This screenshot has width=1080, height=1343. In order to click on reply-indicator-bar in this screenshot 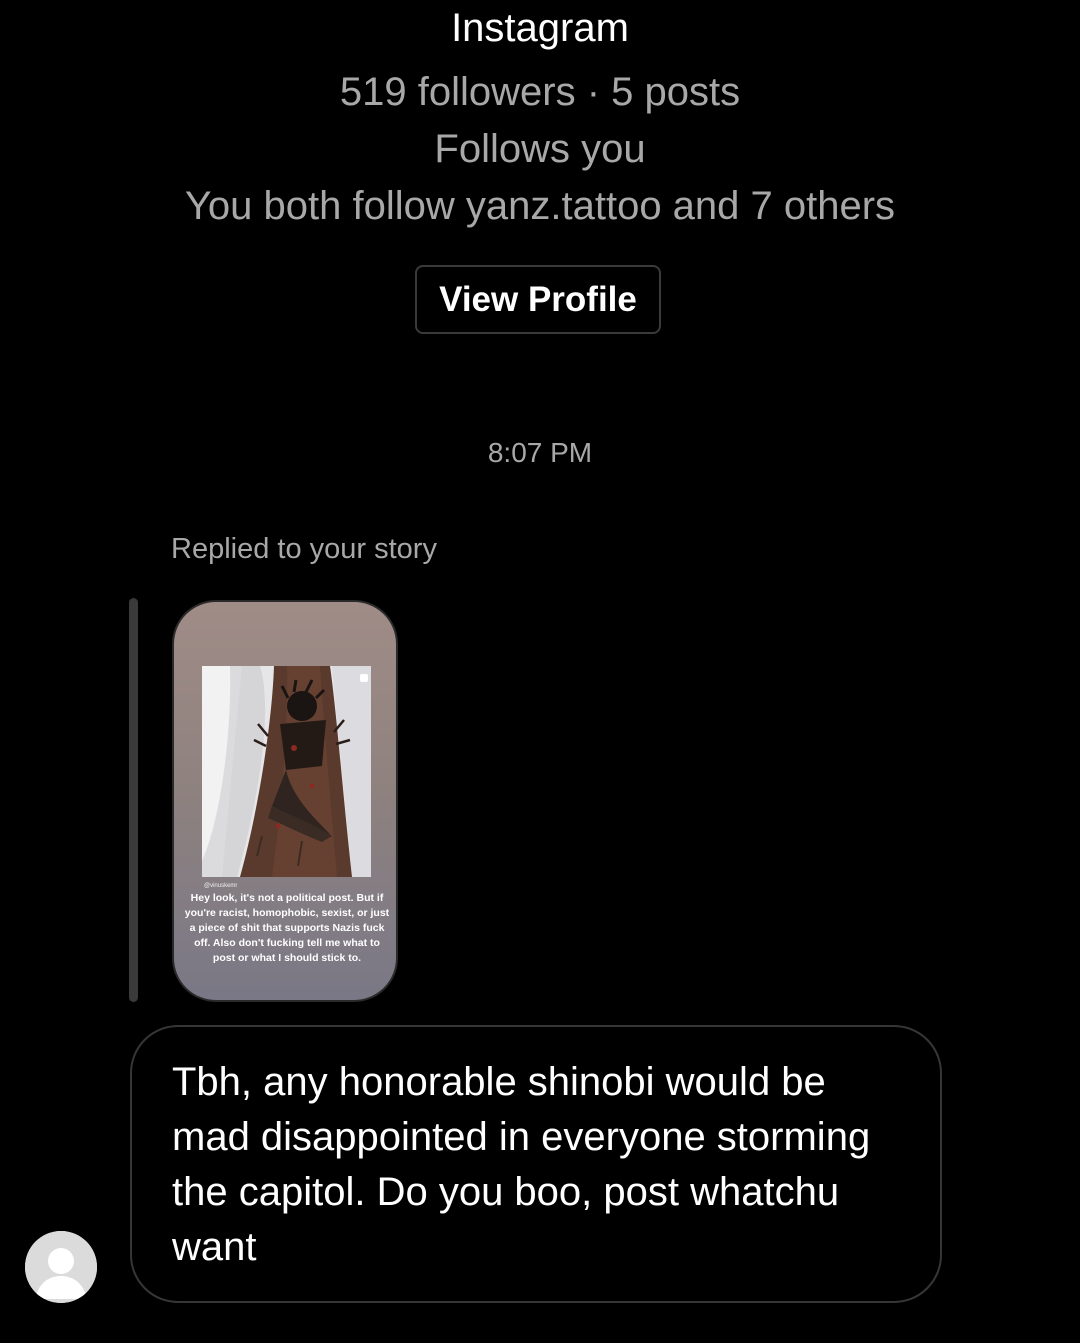, I will do `click(133, 800)`.